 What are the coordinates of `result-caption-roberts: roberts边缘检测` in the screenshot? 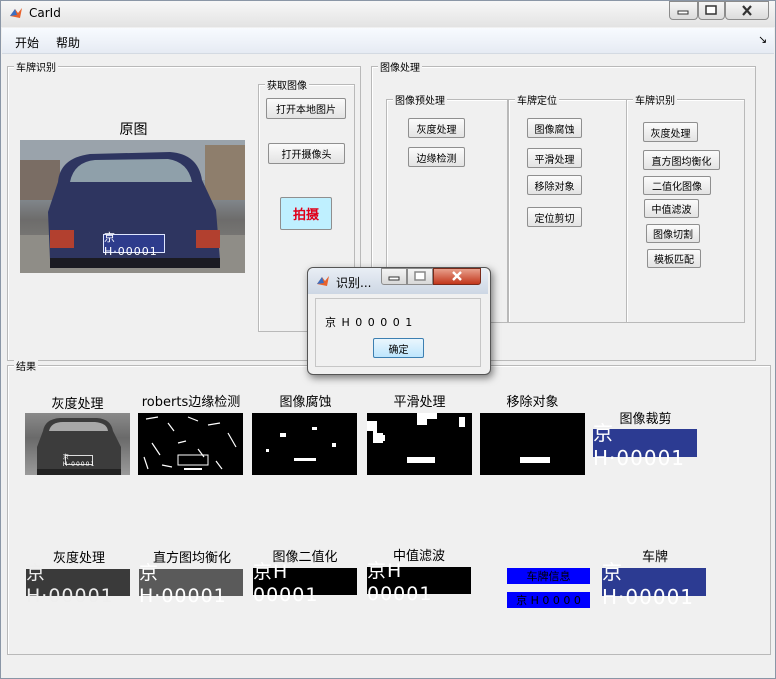 It's located at (191, 402).